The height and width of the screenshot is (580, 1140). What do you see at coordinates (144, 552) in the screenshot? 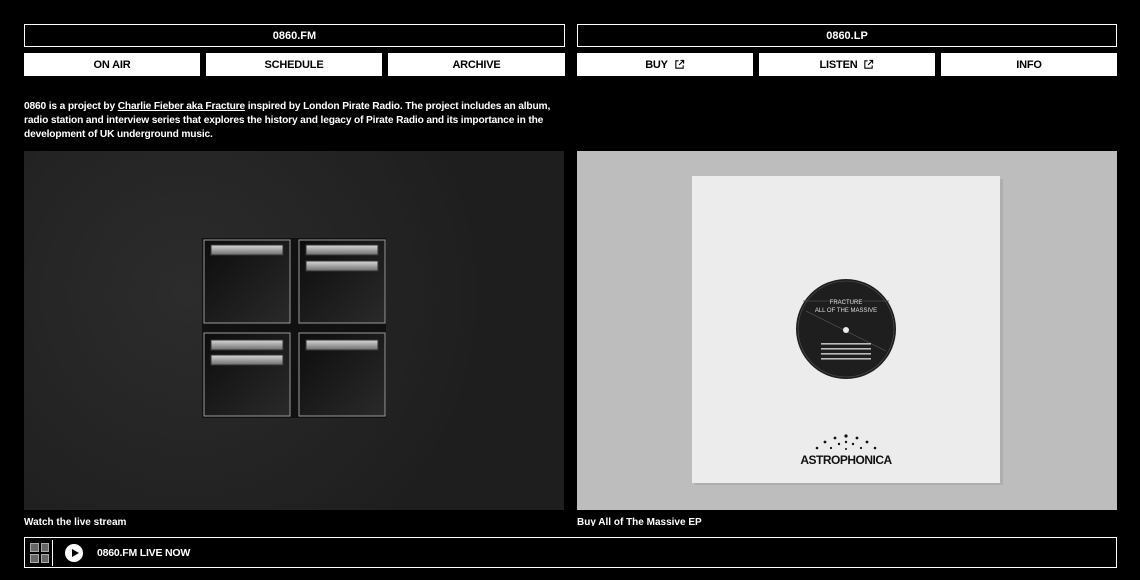
I see `live-now-label: 0860.FM LIVE NOW` at bounding box center [144, 552].